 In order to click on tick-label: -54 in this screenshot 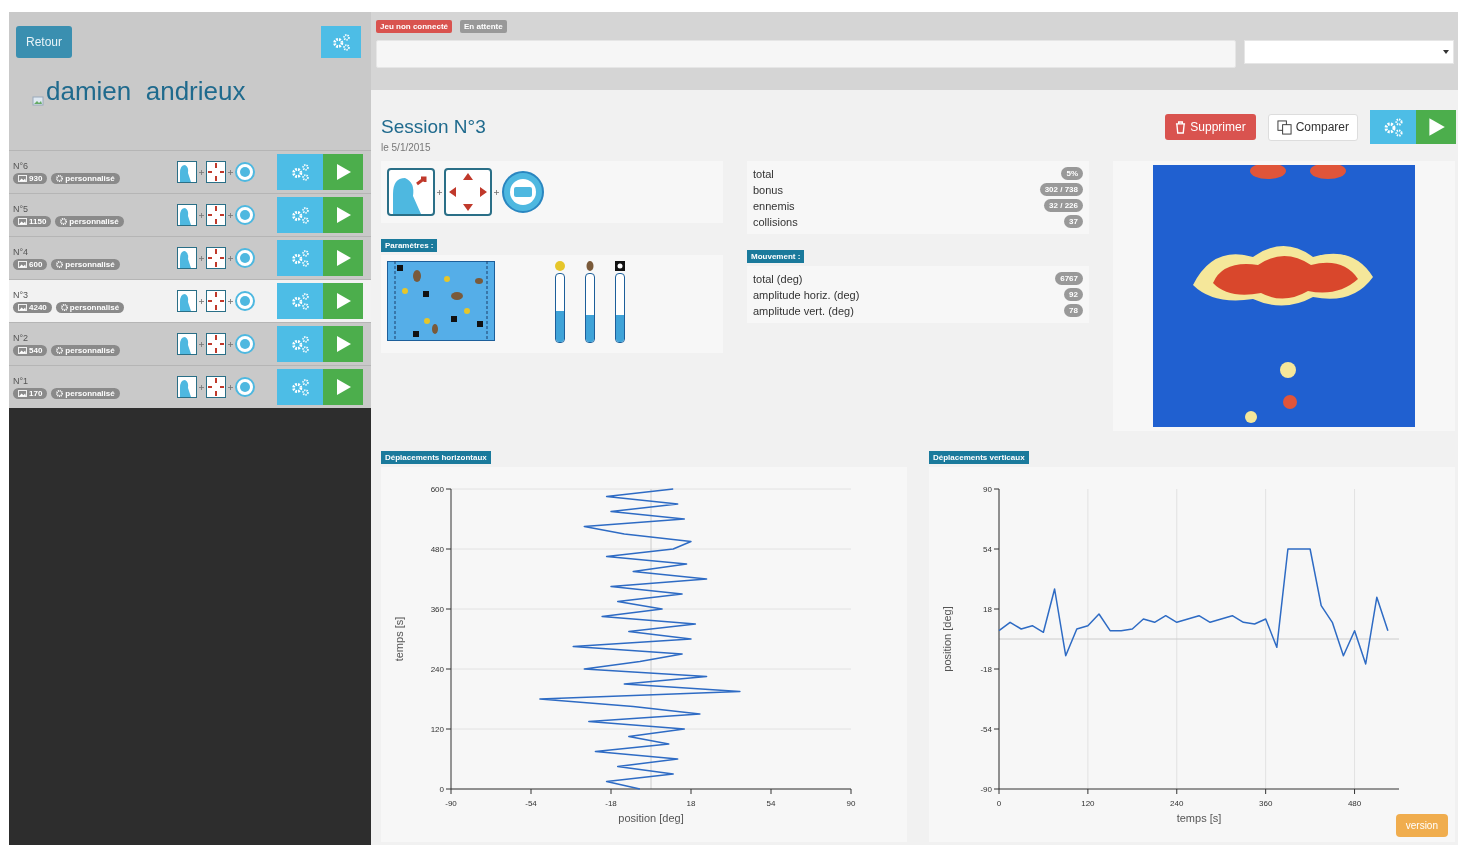, I will do `click(531, 803)`.